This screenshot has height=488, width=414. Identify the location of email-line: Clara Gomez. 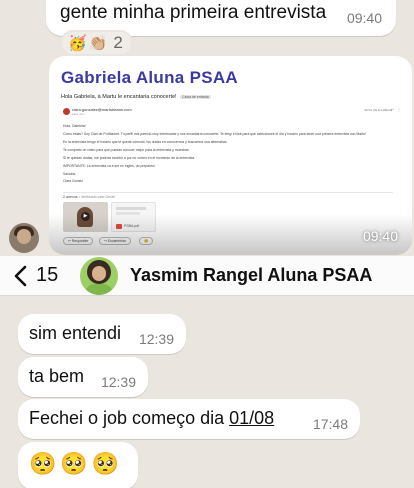
(73, 181).